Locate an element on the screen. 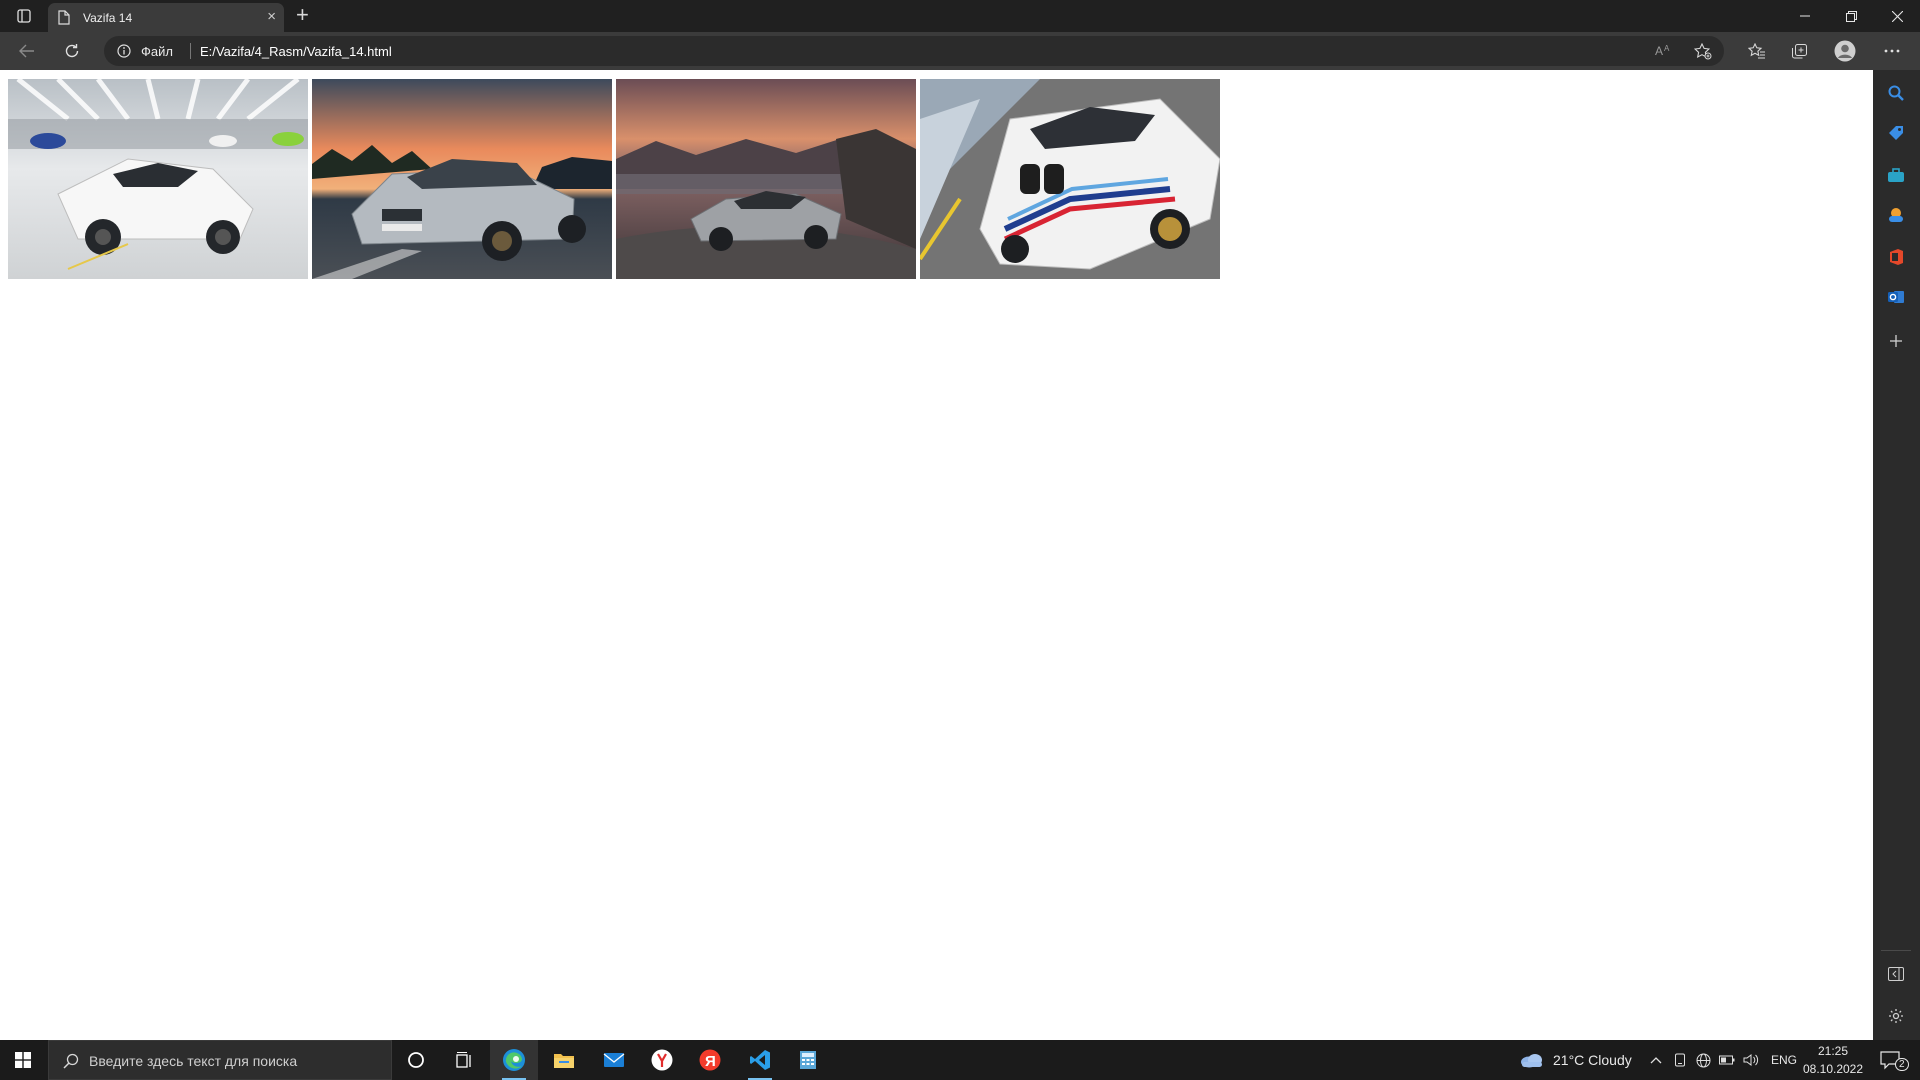  tab-actions-icon is located at coordinates (24, 16).